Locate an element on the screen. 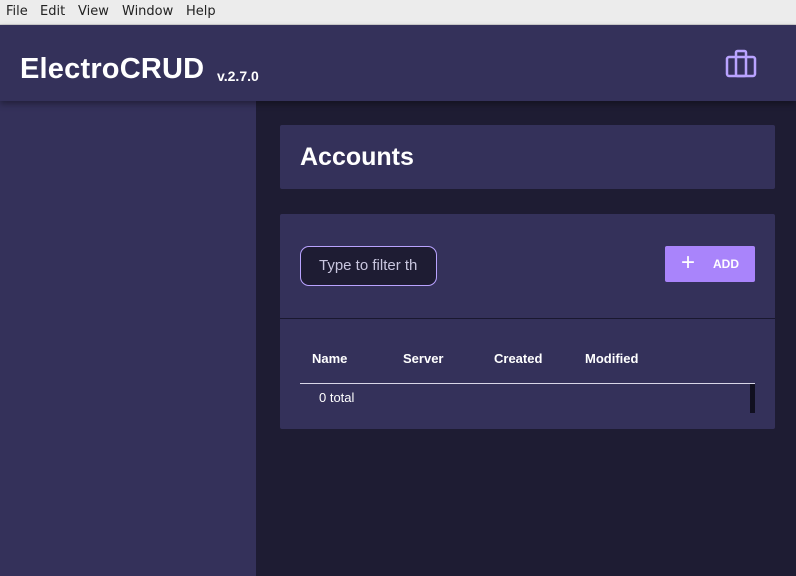  table-footer-total: 0 total is located at coordinates (337, 397).